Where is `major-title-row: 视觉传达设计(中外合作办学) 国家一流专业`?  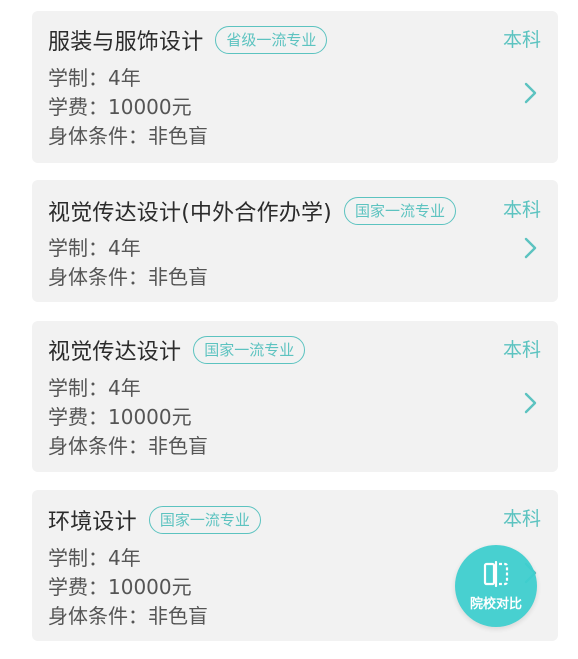 major-title-row: 视觉传达设计(中外合作办学) 国家一流专业 is located at coordinates (252, 211).